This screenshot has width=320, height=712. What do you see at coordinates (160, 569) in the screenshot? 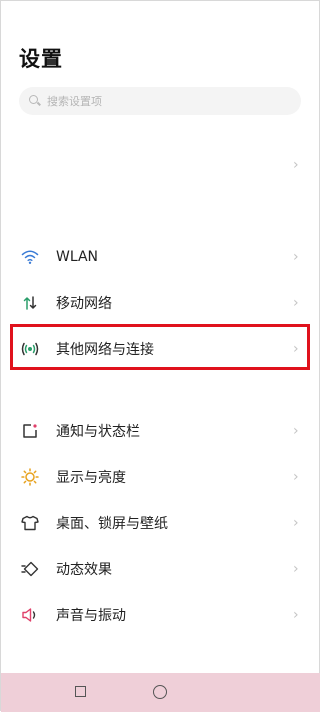
I see `settings-item-animations: 动态效果 ›` at bounding box center [160, 569].